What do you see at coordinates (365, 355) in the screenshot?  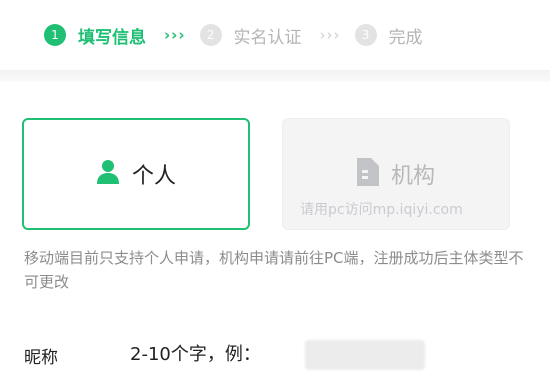 I see `redacted-example-mask` at bounding box center [365, 355].